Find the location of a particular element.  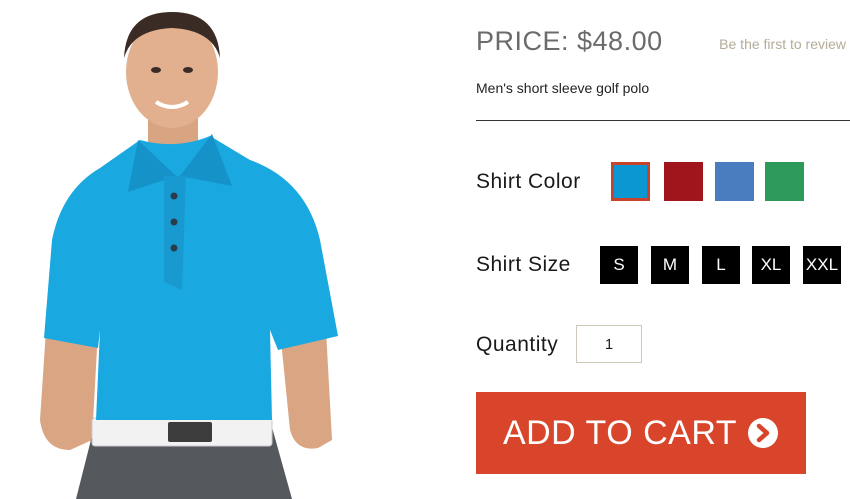

size-button-l: L is located at coordinates (721, 265).